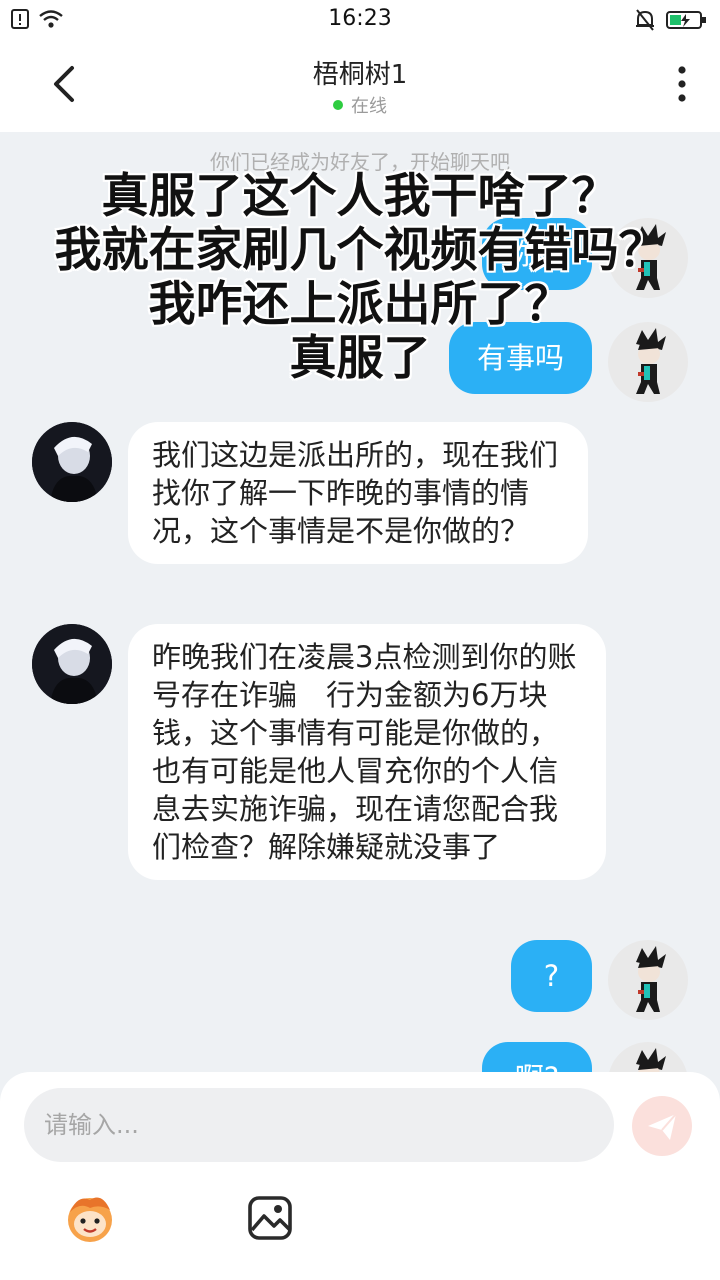 Image resolution: width=720 pixels, height=1280 pixels. I want to click on send-icon, so click(662, 1126).